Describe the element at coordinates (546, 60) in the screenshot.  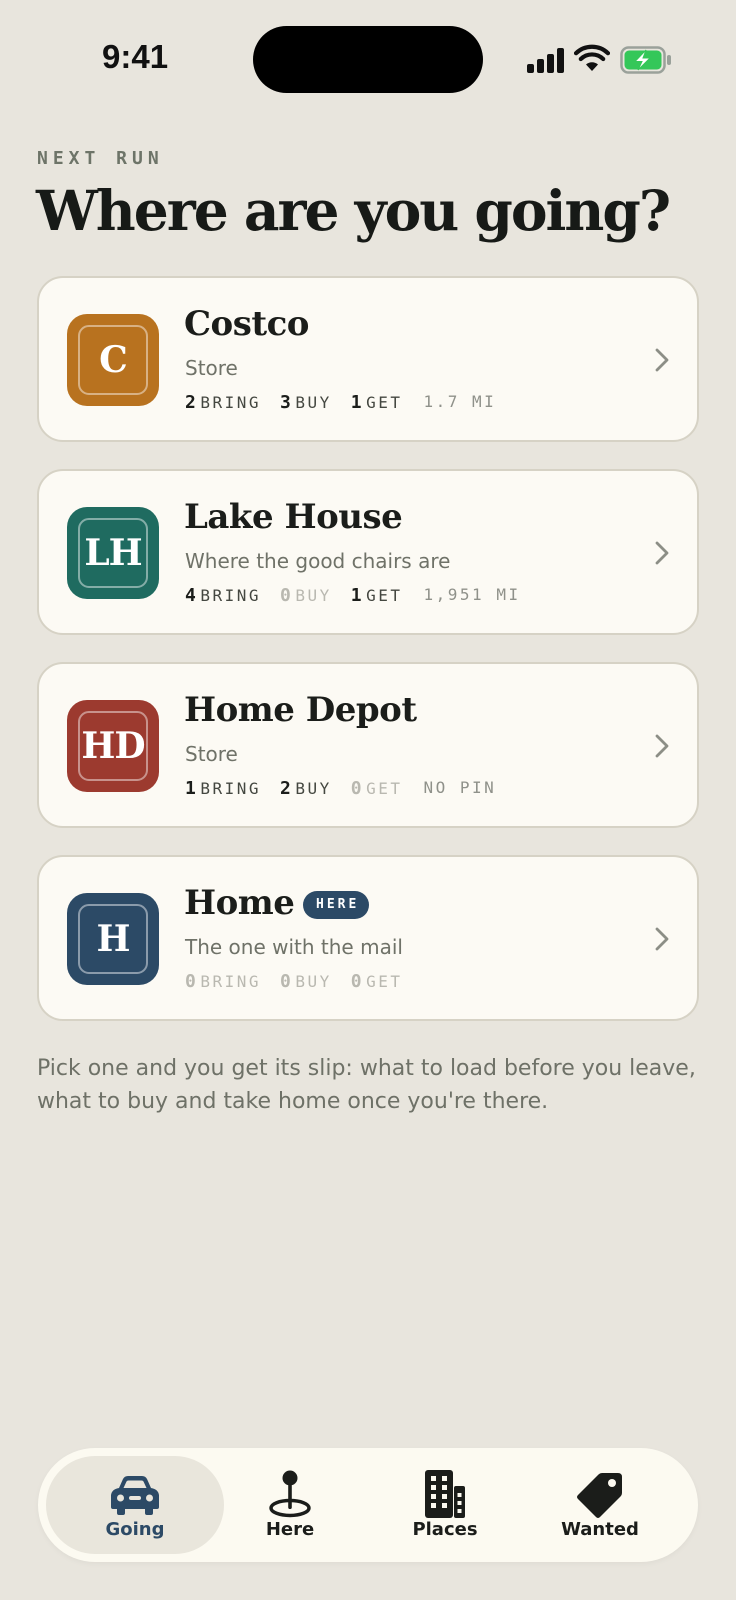
I see `cellular-signal-icon` at that location.